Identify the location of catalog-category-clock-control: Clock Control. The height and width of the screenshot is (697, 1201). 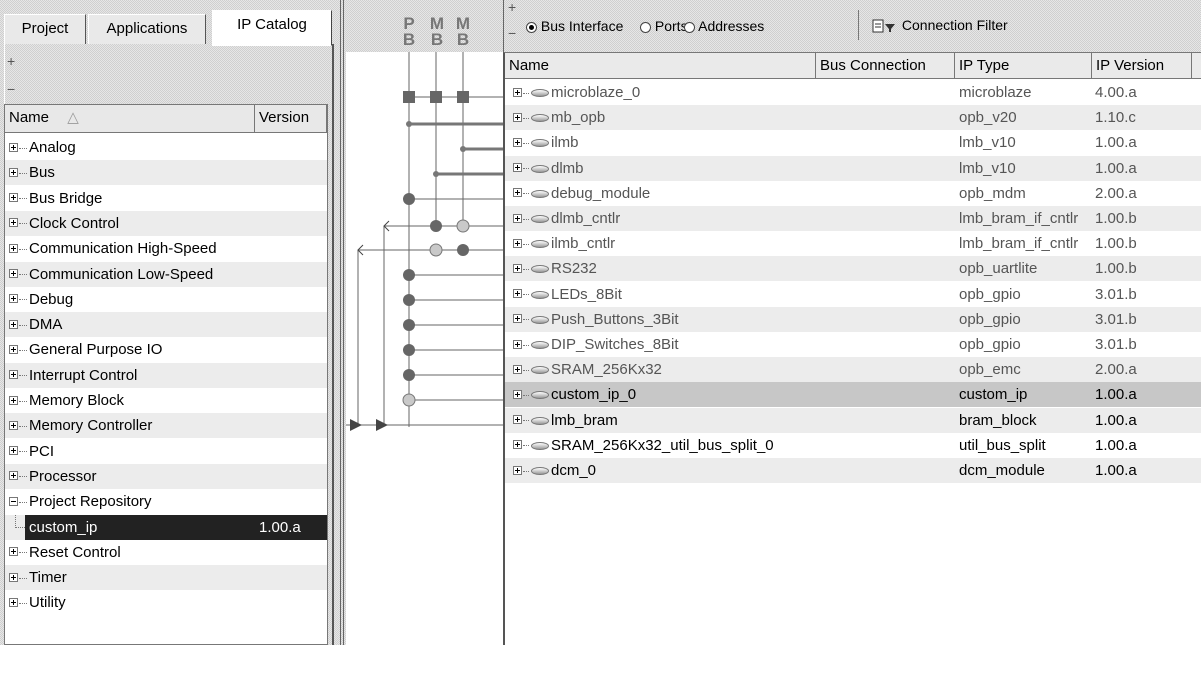
(166, 223).